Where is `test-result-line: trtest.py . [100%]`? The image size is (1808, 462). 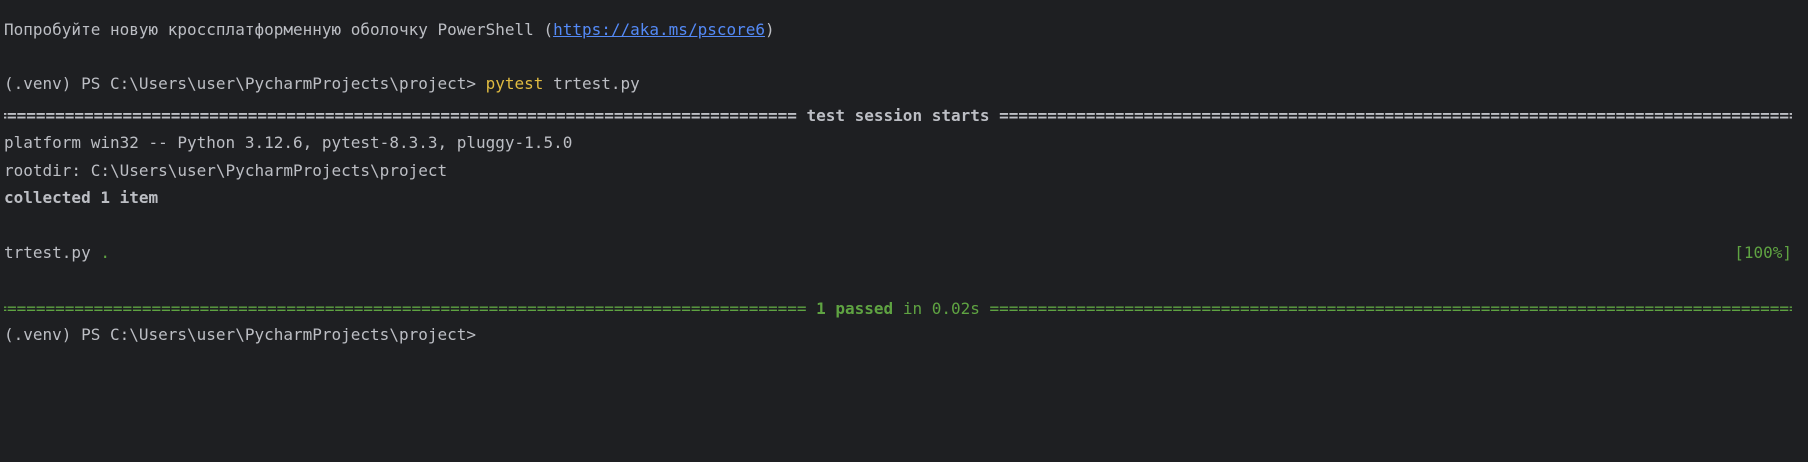 test-result-line: trtest.py . [100%] is located at coordinates (898, 253).